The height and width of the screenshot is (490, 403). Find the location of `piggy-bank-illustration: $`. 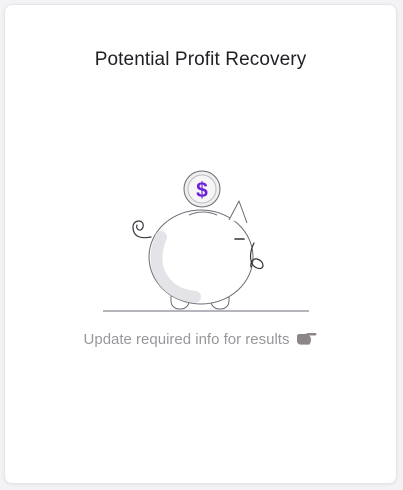

piggy-bank-illustration: $ is located at coordinates (206, 241).